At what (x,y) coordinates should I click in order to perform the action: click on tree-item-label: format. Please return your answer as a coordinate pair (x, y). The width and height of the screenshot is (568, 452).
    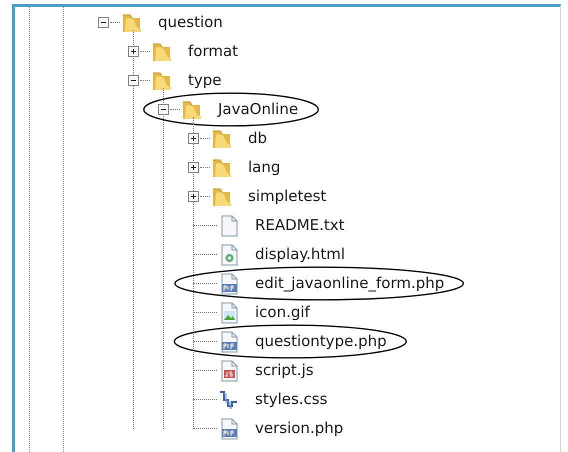
    Looking at the image, I should click on (213, 51).